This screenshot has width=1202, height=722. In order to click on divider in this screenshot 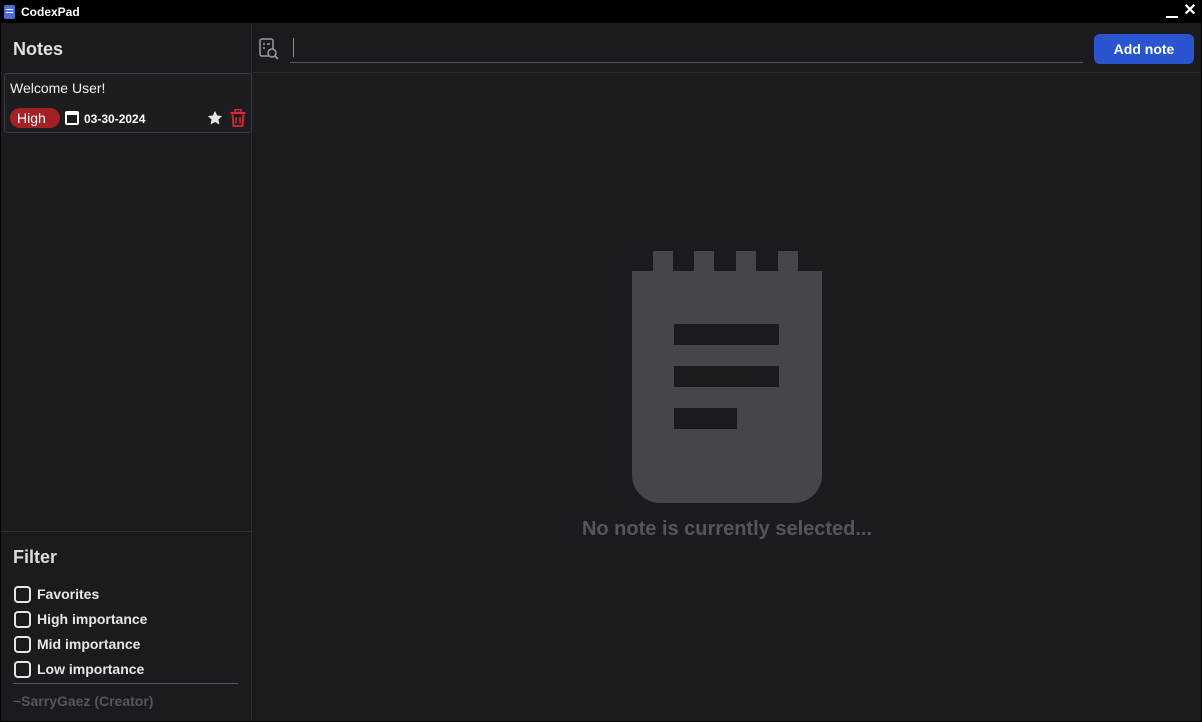, I will do `click(125, 683)`.